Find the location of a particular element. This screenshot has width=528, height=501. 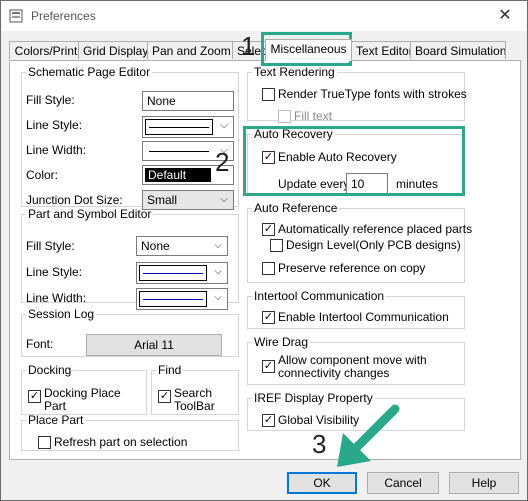

app-icon is located at coordinates (16, 16).